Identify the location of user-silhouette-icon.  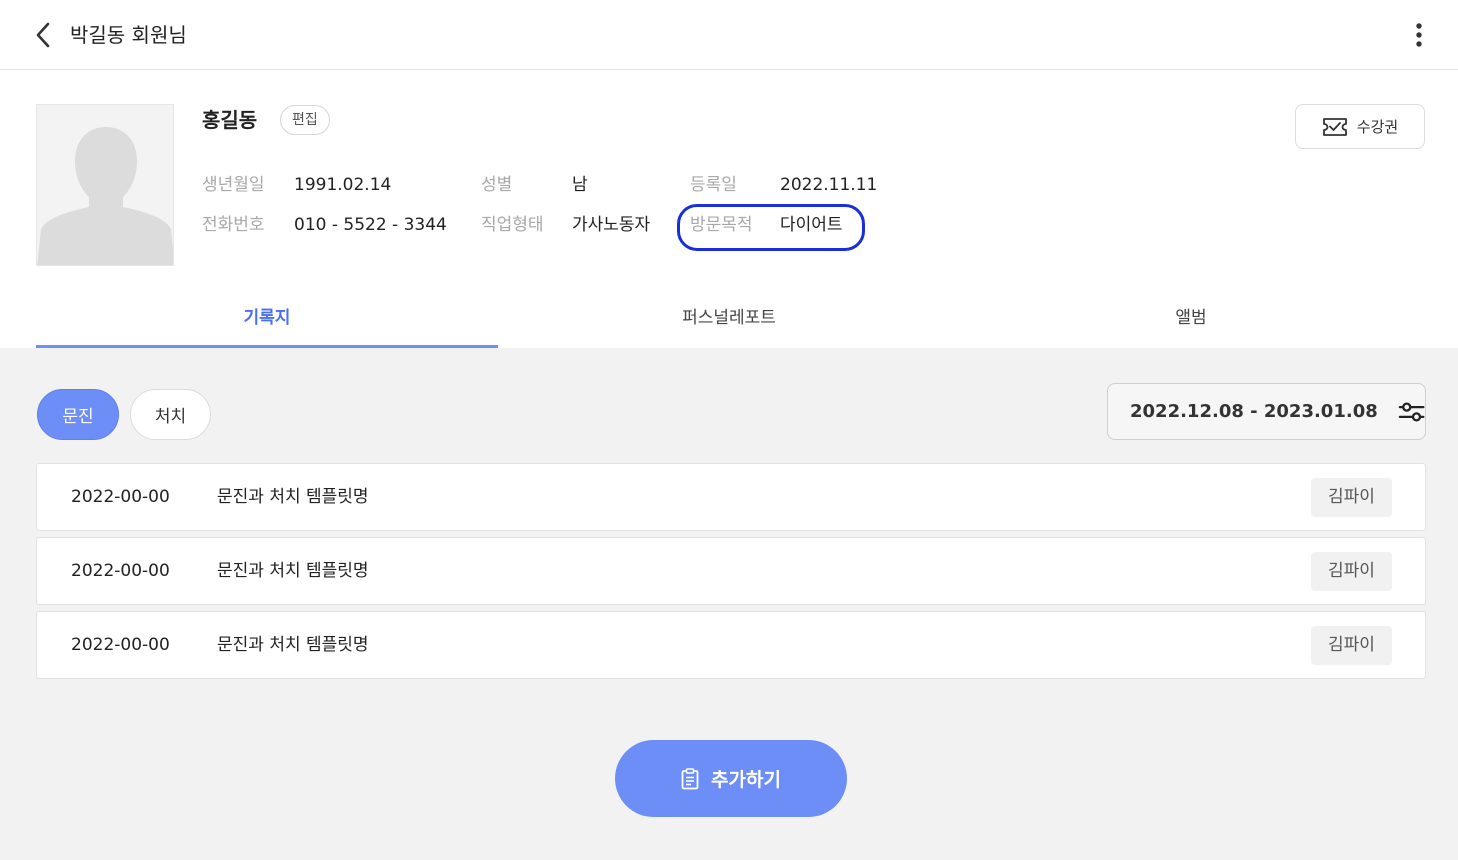
(105, 185).